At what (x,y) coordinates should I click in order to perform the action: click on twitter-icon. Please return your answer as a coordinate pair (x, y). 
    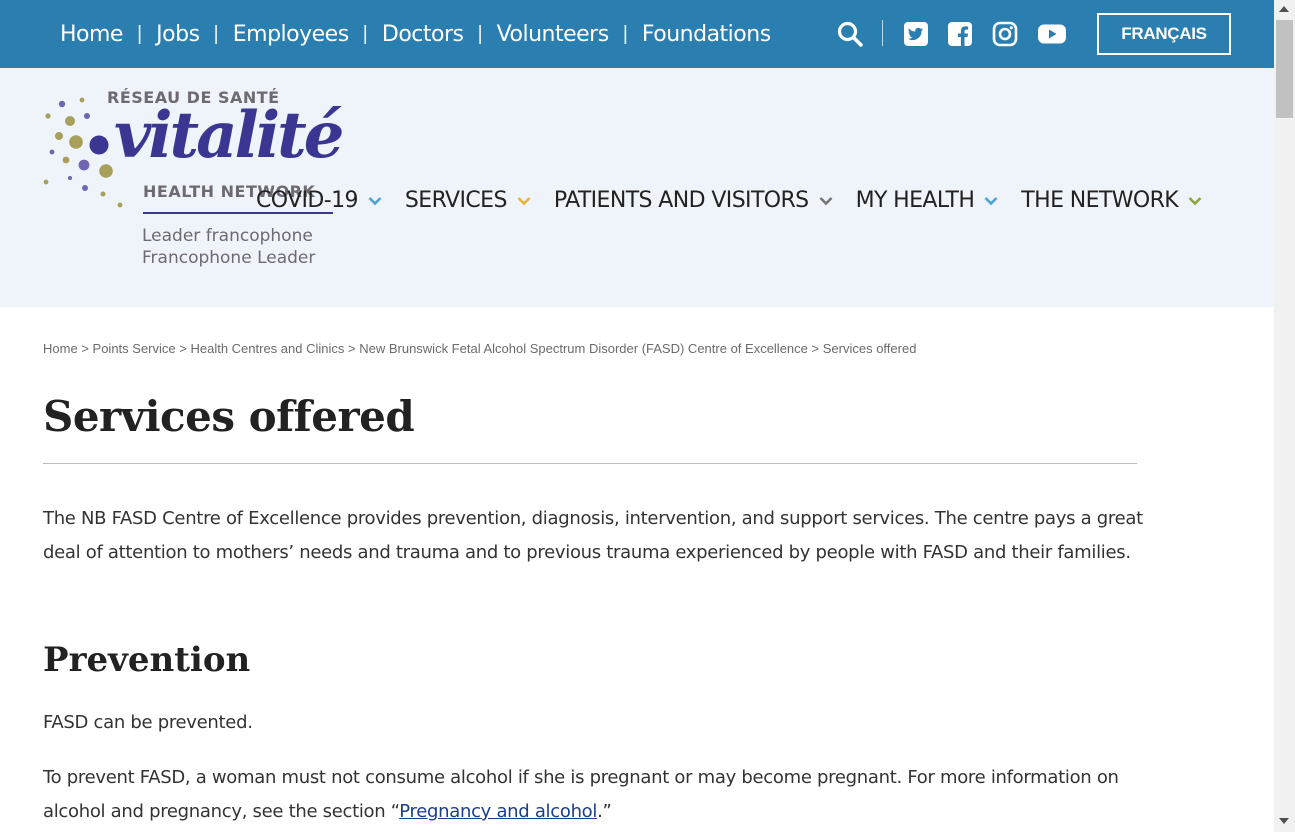
    Looking at the image, I should click on (916, 34).